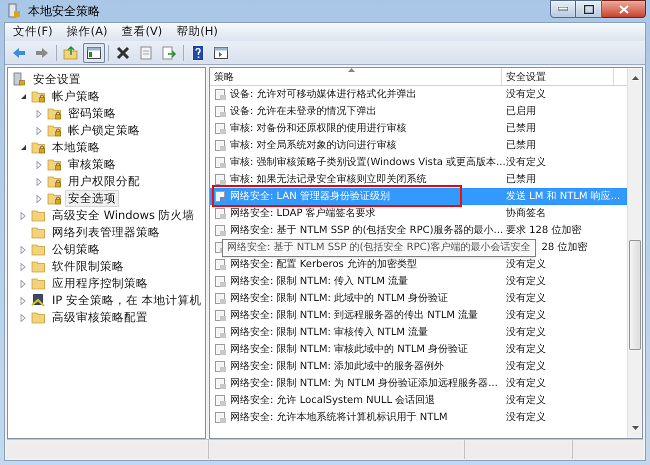 The width and height of the screenshot is (650, 465). I want to click on policy-name: 网络安全: 配置 Kerberos 允许的加密类型, so click(323, 265).